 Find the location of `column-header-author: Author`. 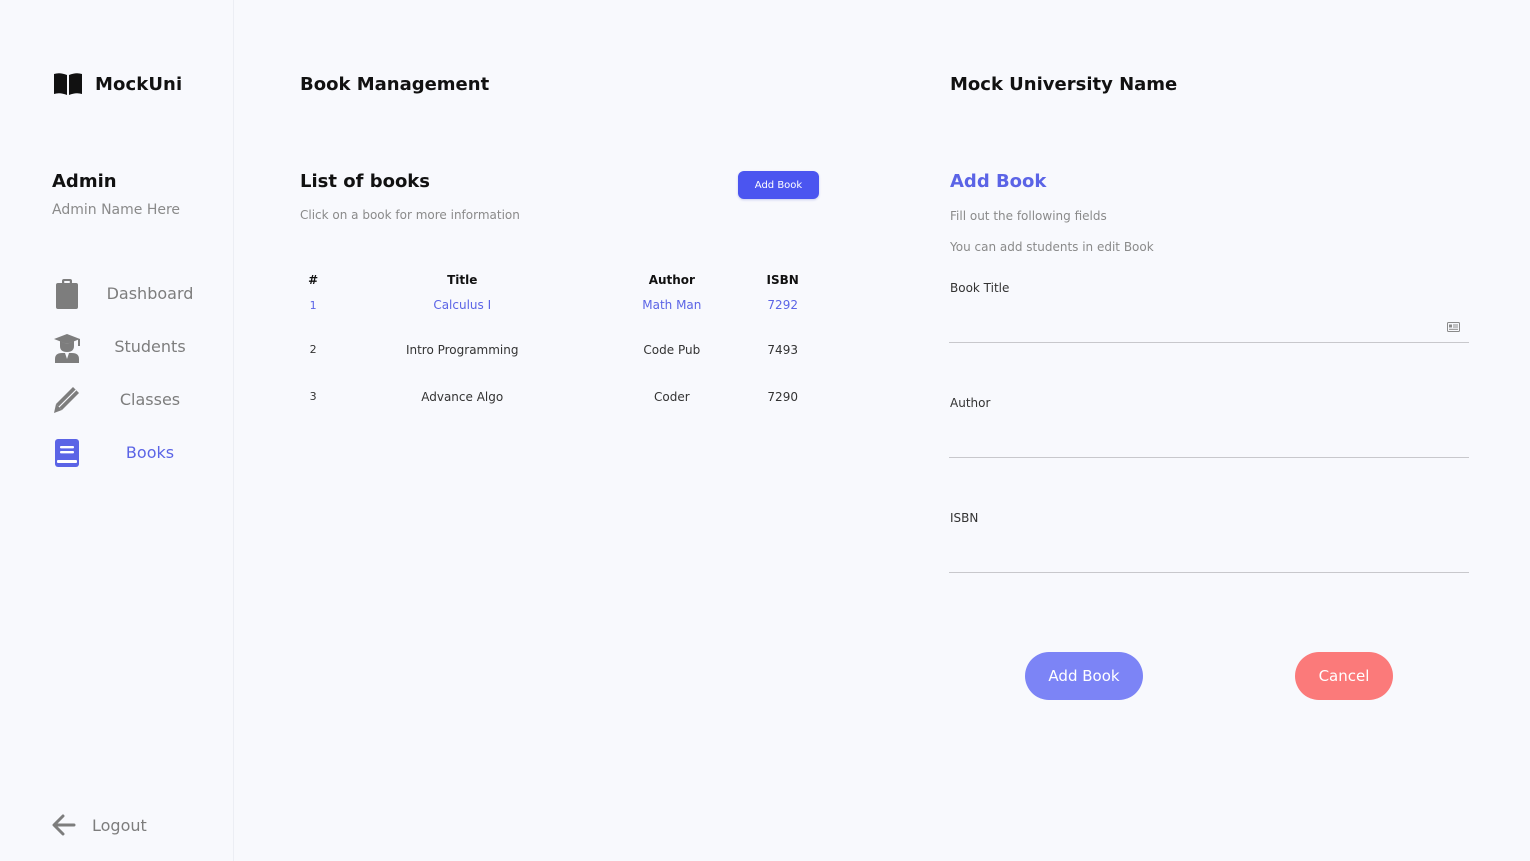

column-header-author: Author is located at coordinates (671, 280).